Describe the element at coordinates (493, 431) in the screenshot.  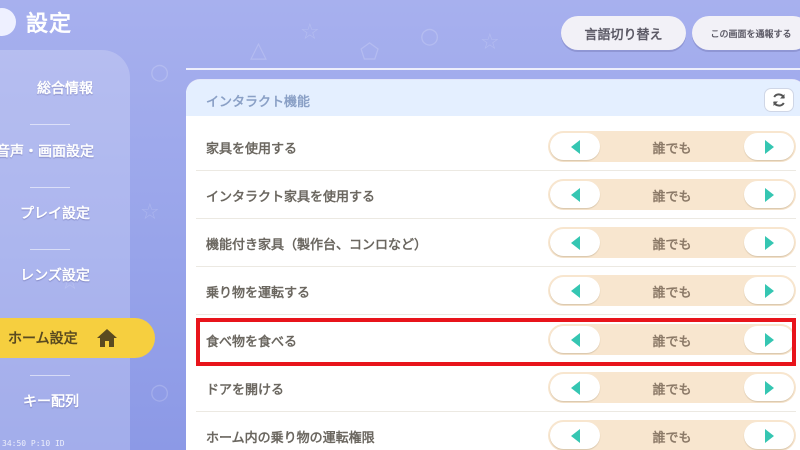
I see `setting-row: ホーム内の乗り物の運転権限 誰でも` at that location.